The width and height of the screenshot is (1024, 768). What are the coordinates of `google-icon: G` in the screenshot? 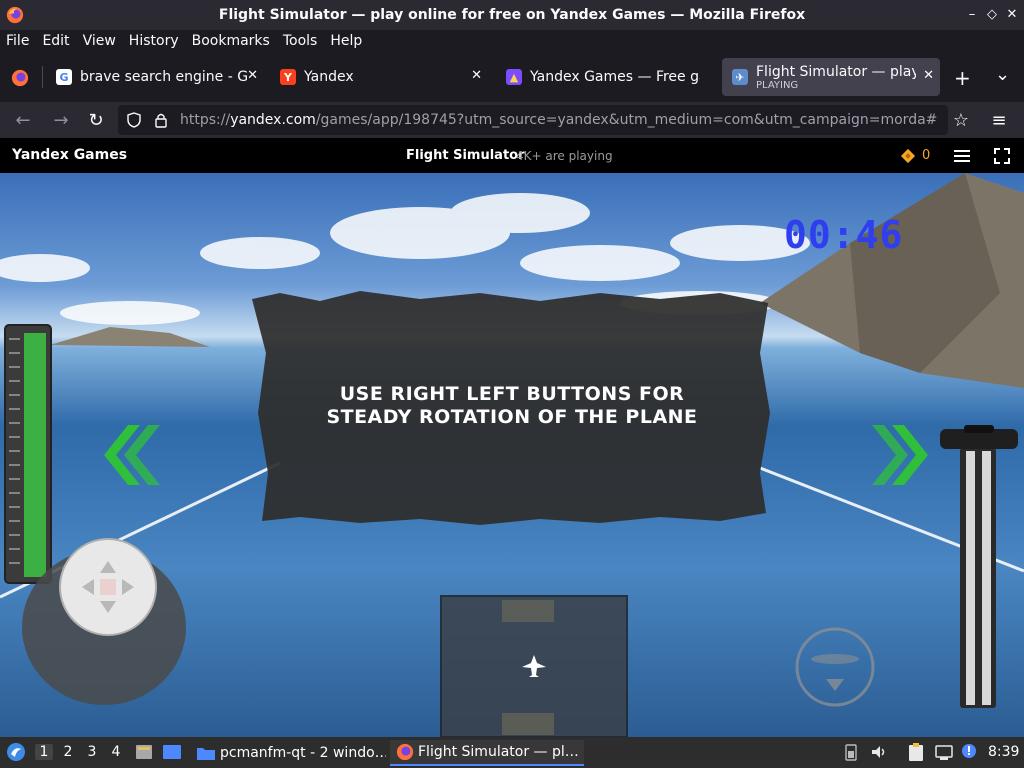 It's located at (64, 77).